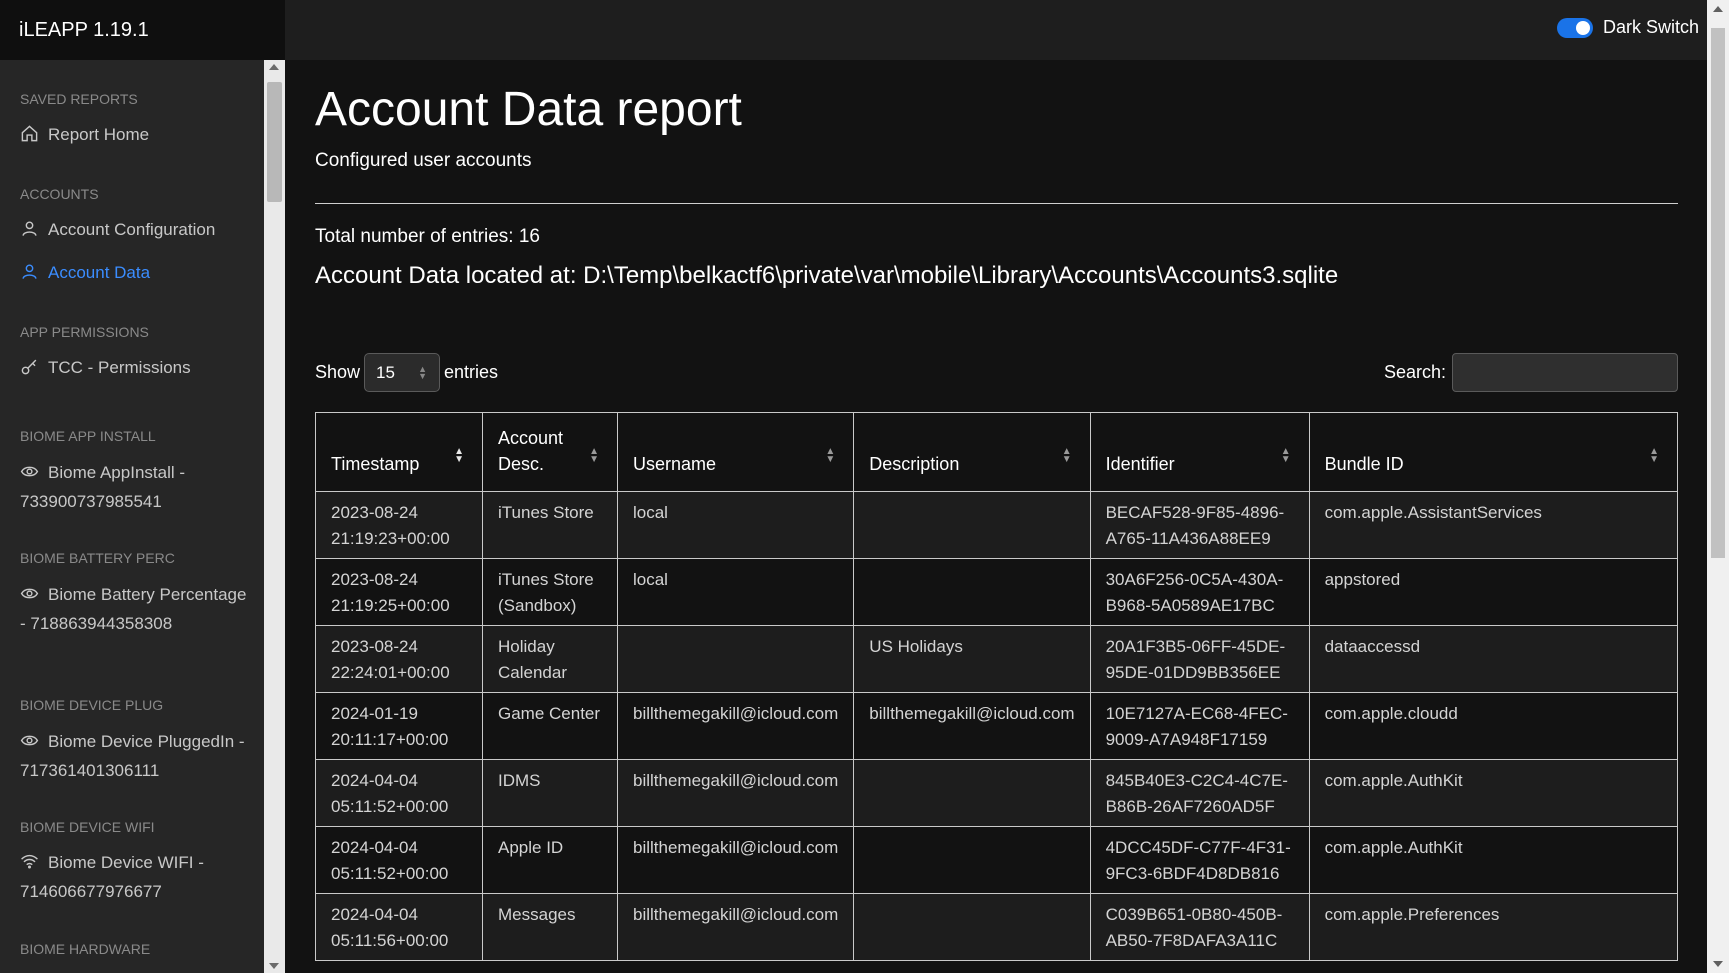 The image size is (1729, 973). What do you see at coordinates (1493, 452) in the screenshot?
I see `column-header-bundle-id: Bundle ID ▲ ▼` at bounding box center [1493, 452].